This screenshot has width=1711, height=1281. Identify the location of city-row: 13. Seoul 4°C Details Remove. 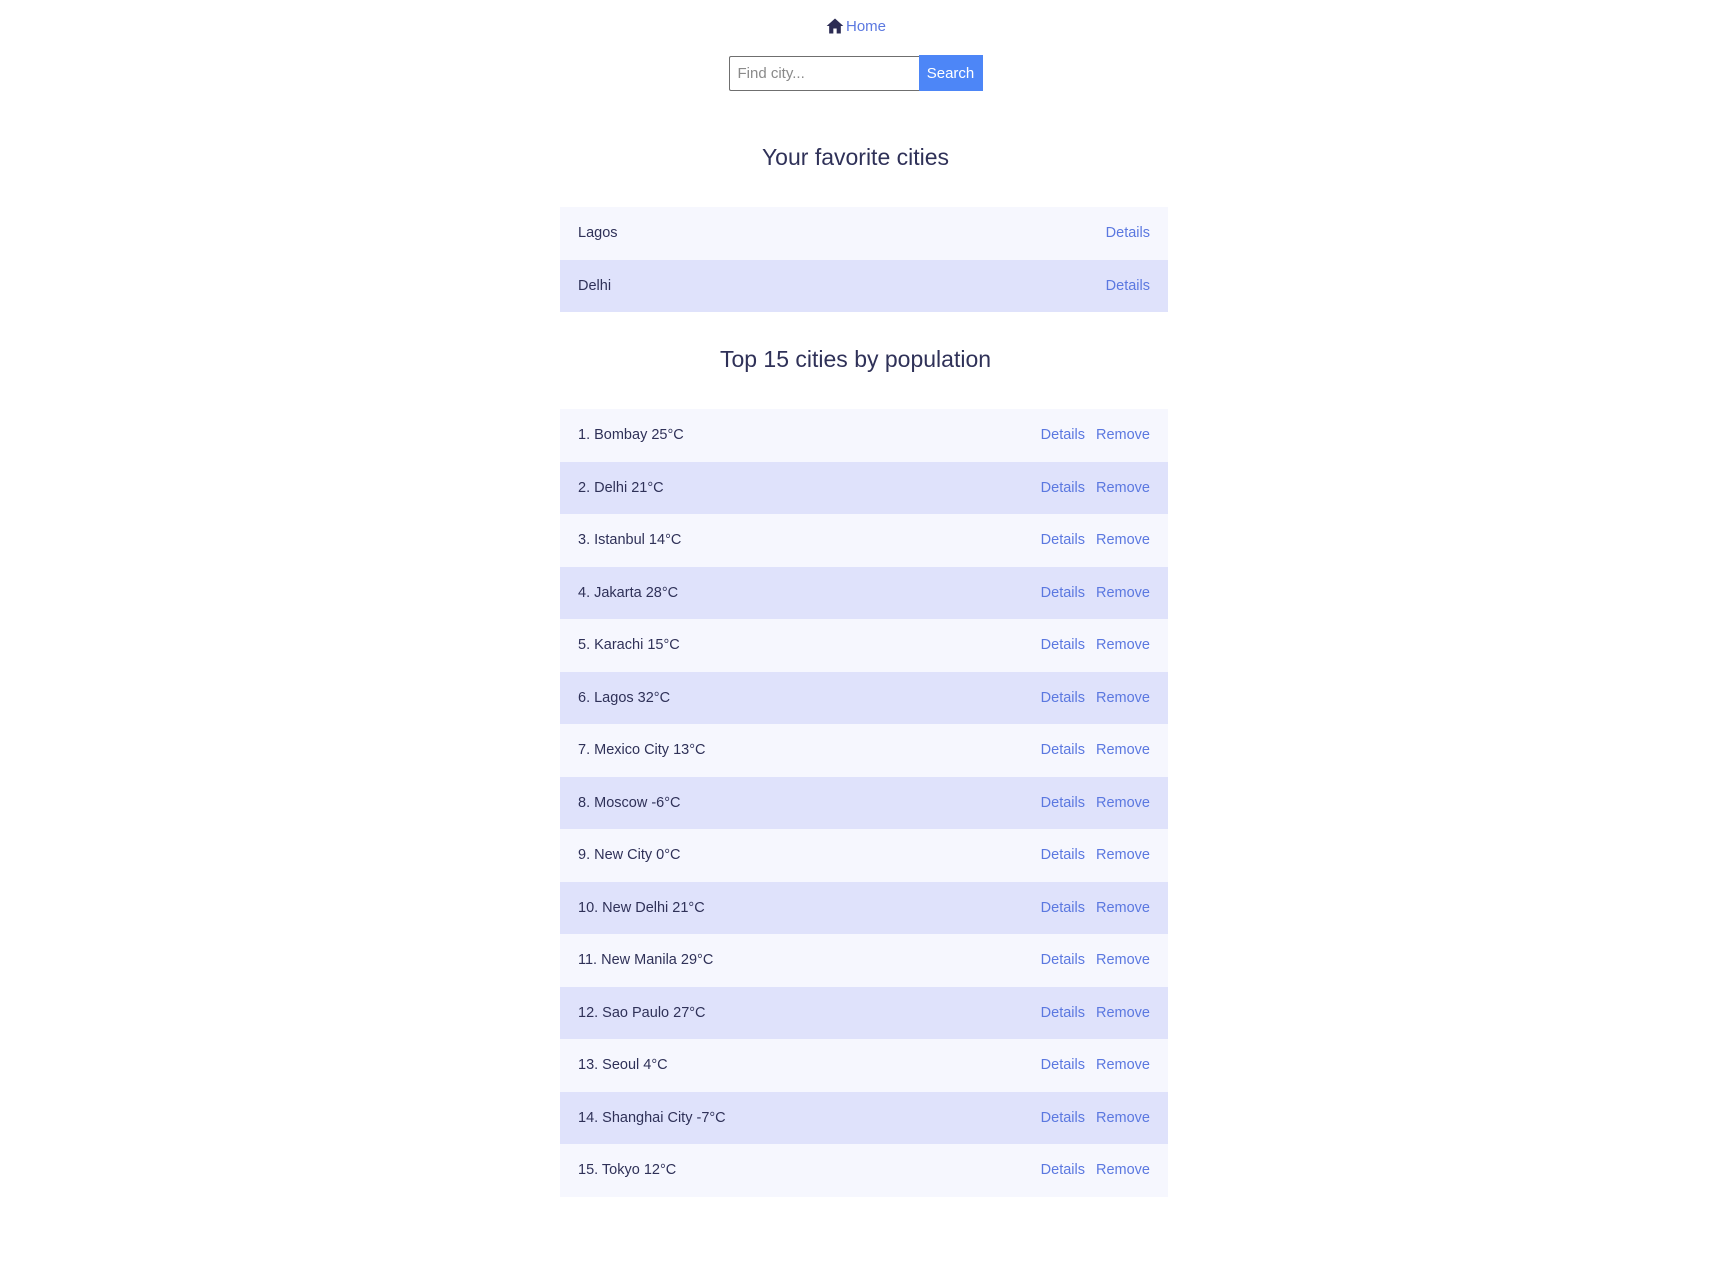
(864, 1065).